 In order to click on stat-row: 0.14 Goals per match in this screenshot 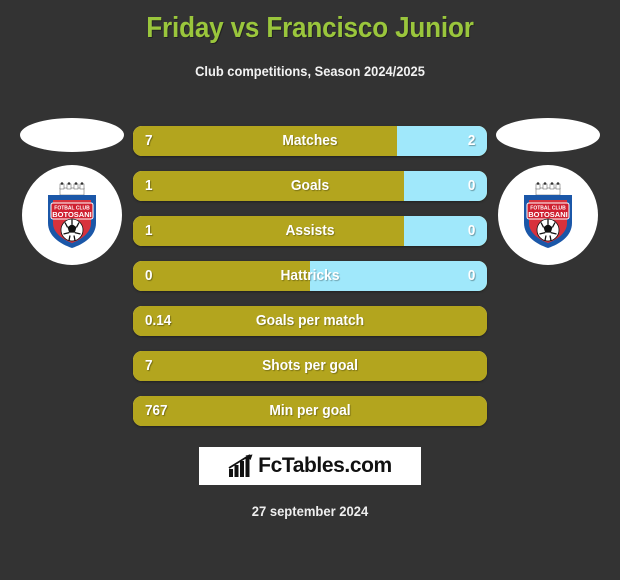, I will do `click(310, 321)`.